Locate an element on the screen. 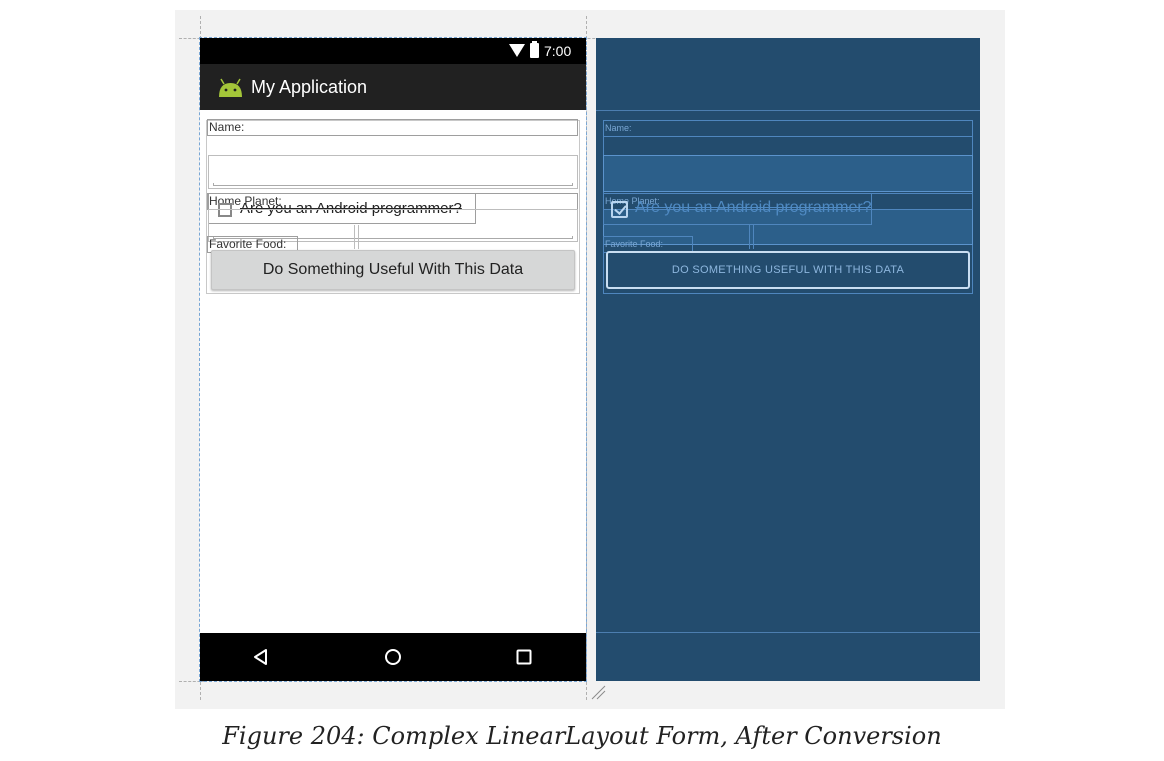  status-bar: 7:00 is located at coordinates (393, 51).